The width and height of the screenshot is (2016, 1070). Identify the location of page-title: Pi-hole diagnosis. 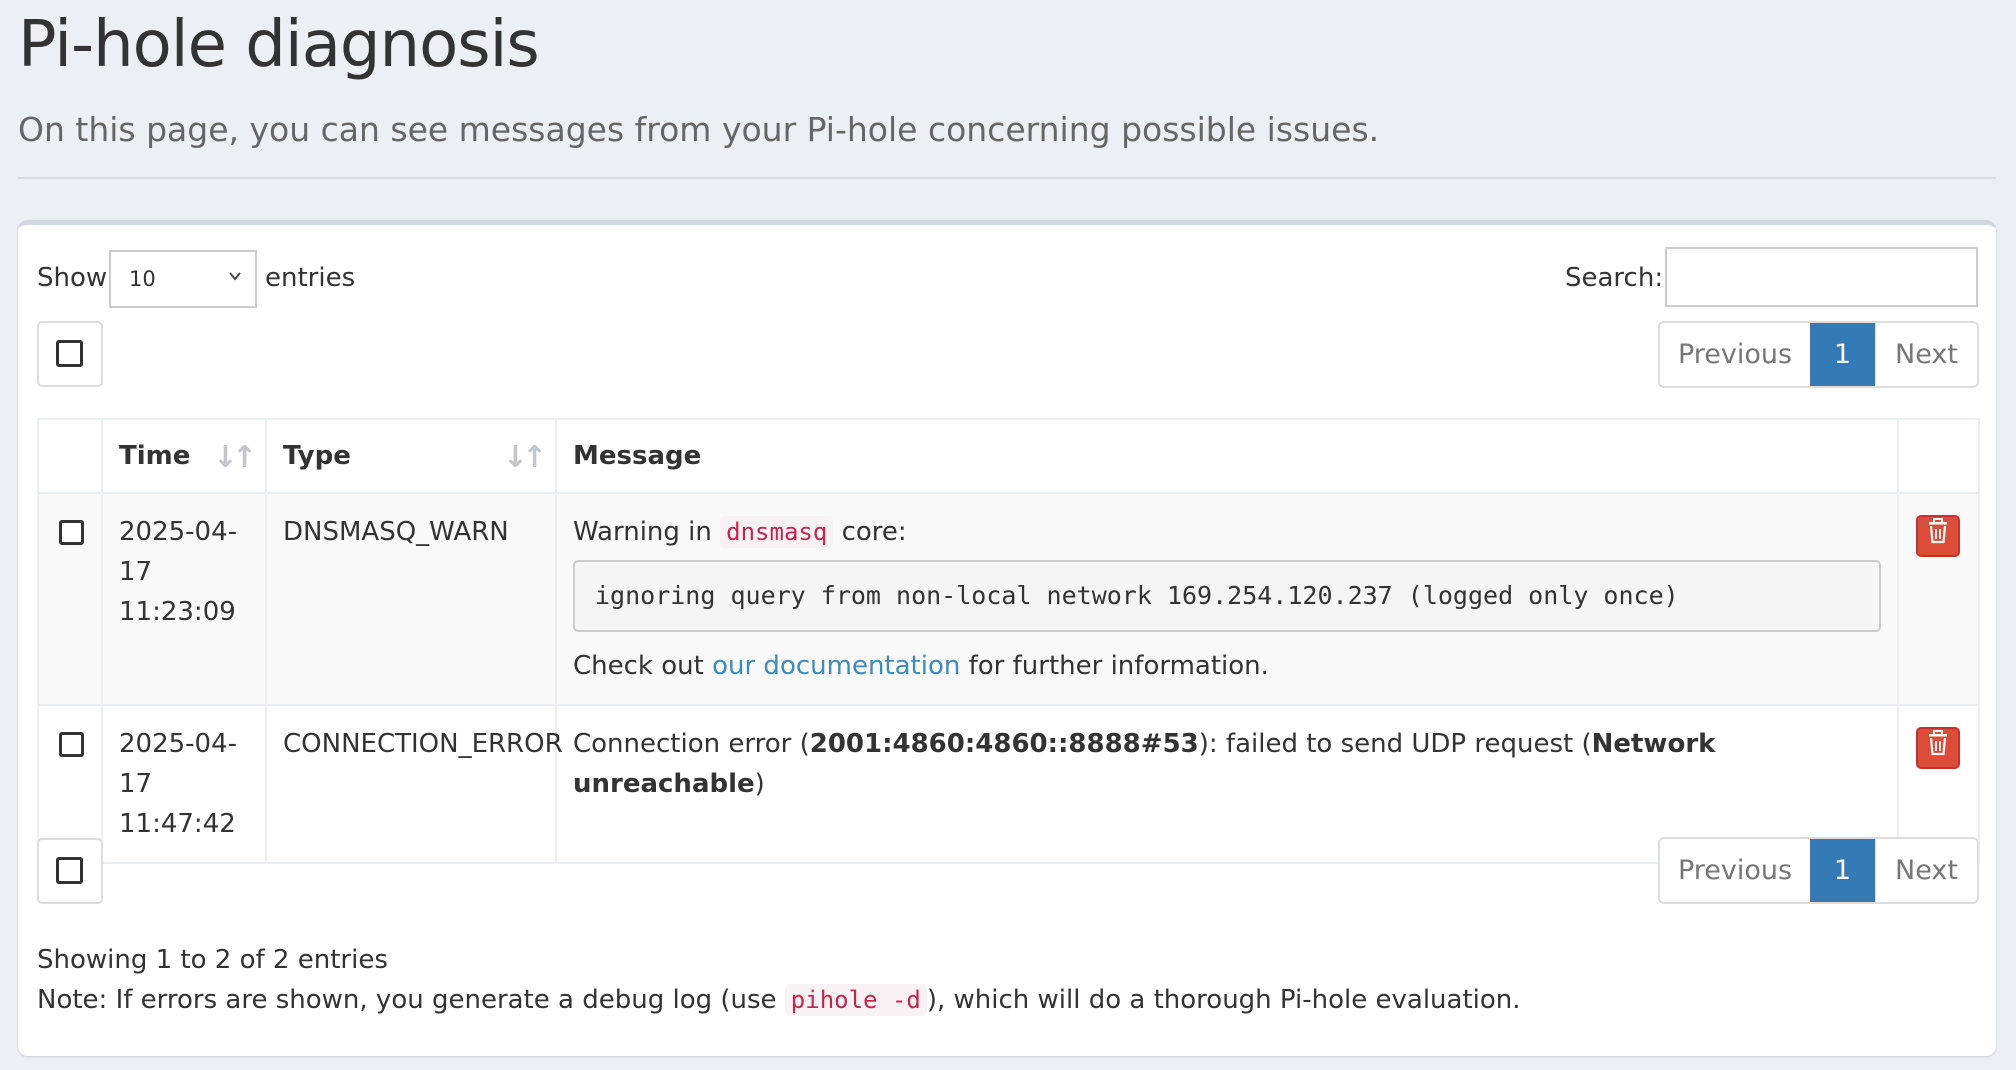
(279, 45).